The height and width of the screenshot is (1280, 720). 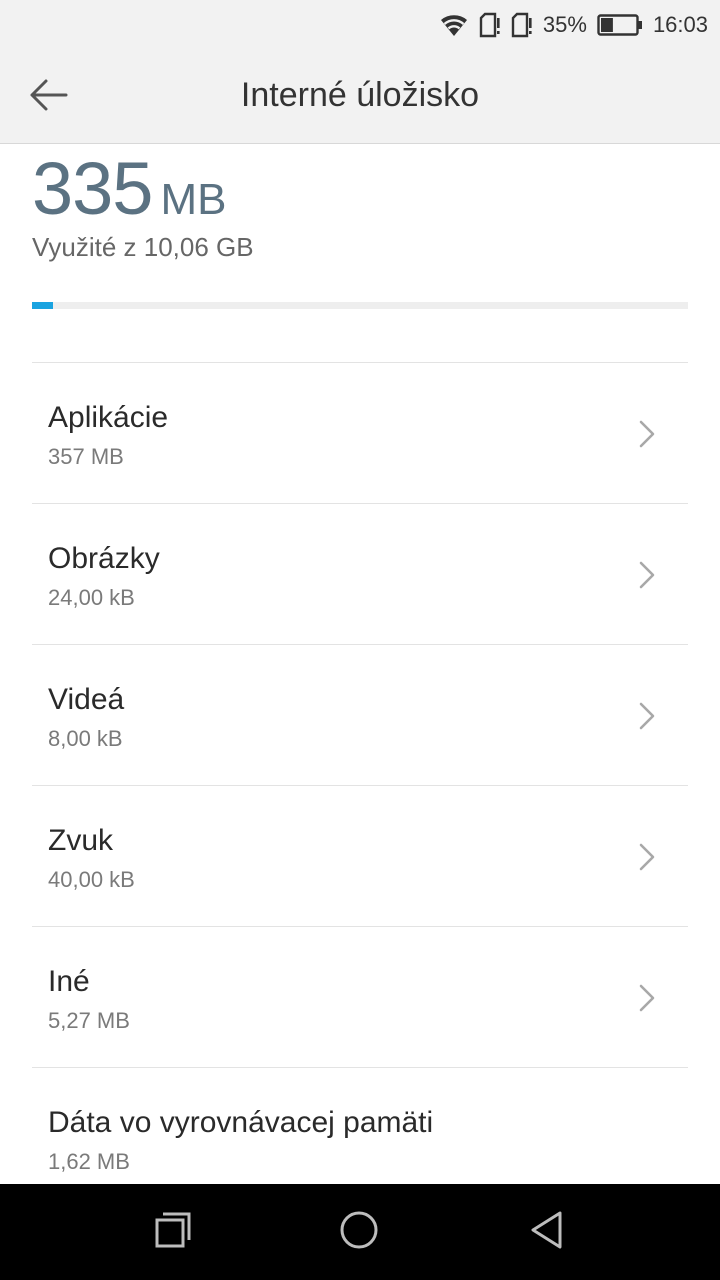 What do you see at coordinates (680, 24) in the screenshot?
I see `clock: 16:03` at bounding box center [680, 24].